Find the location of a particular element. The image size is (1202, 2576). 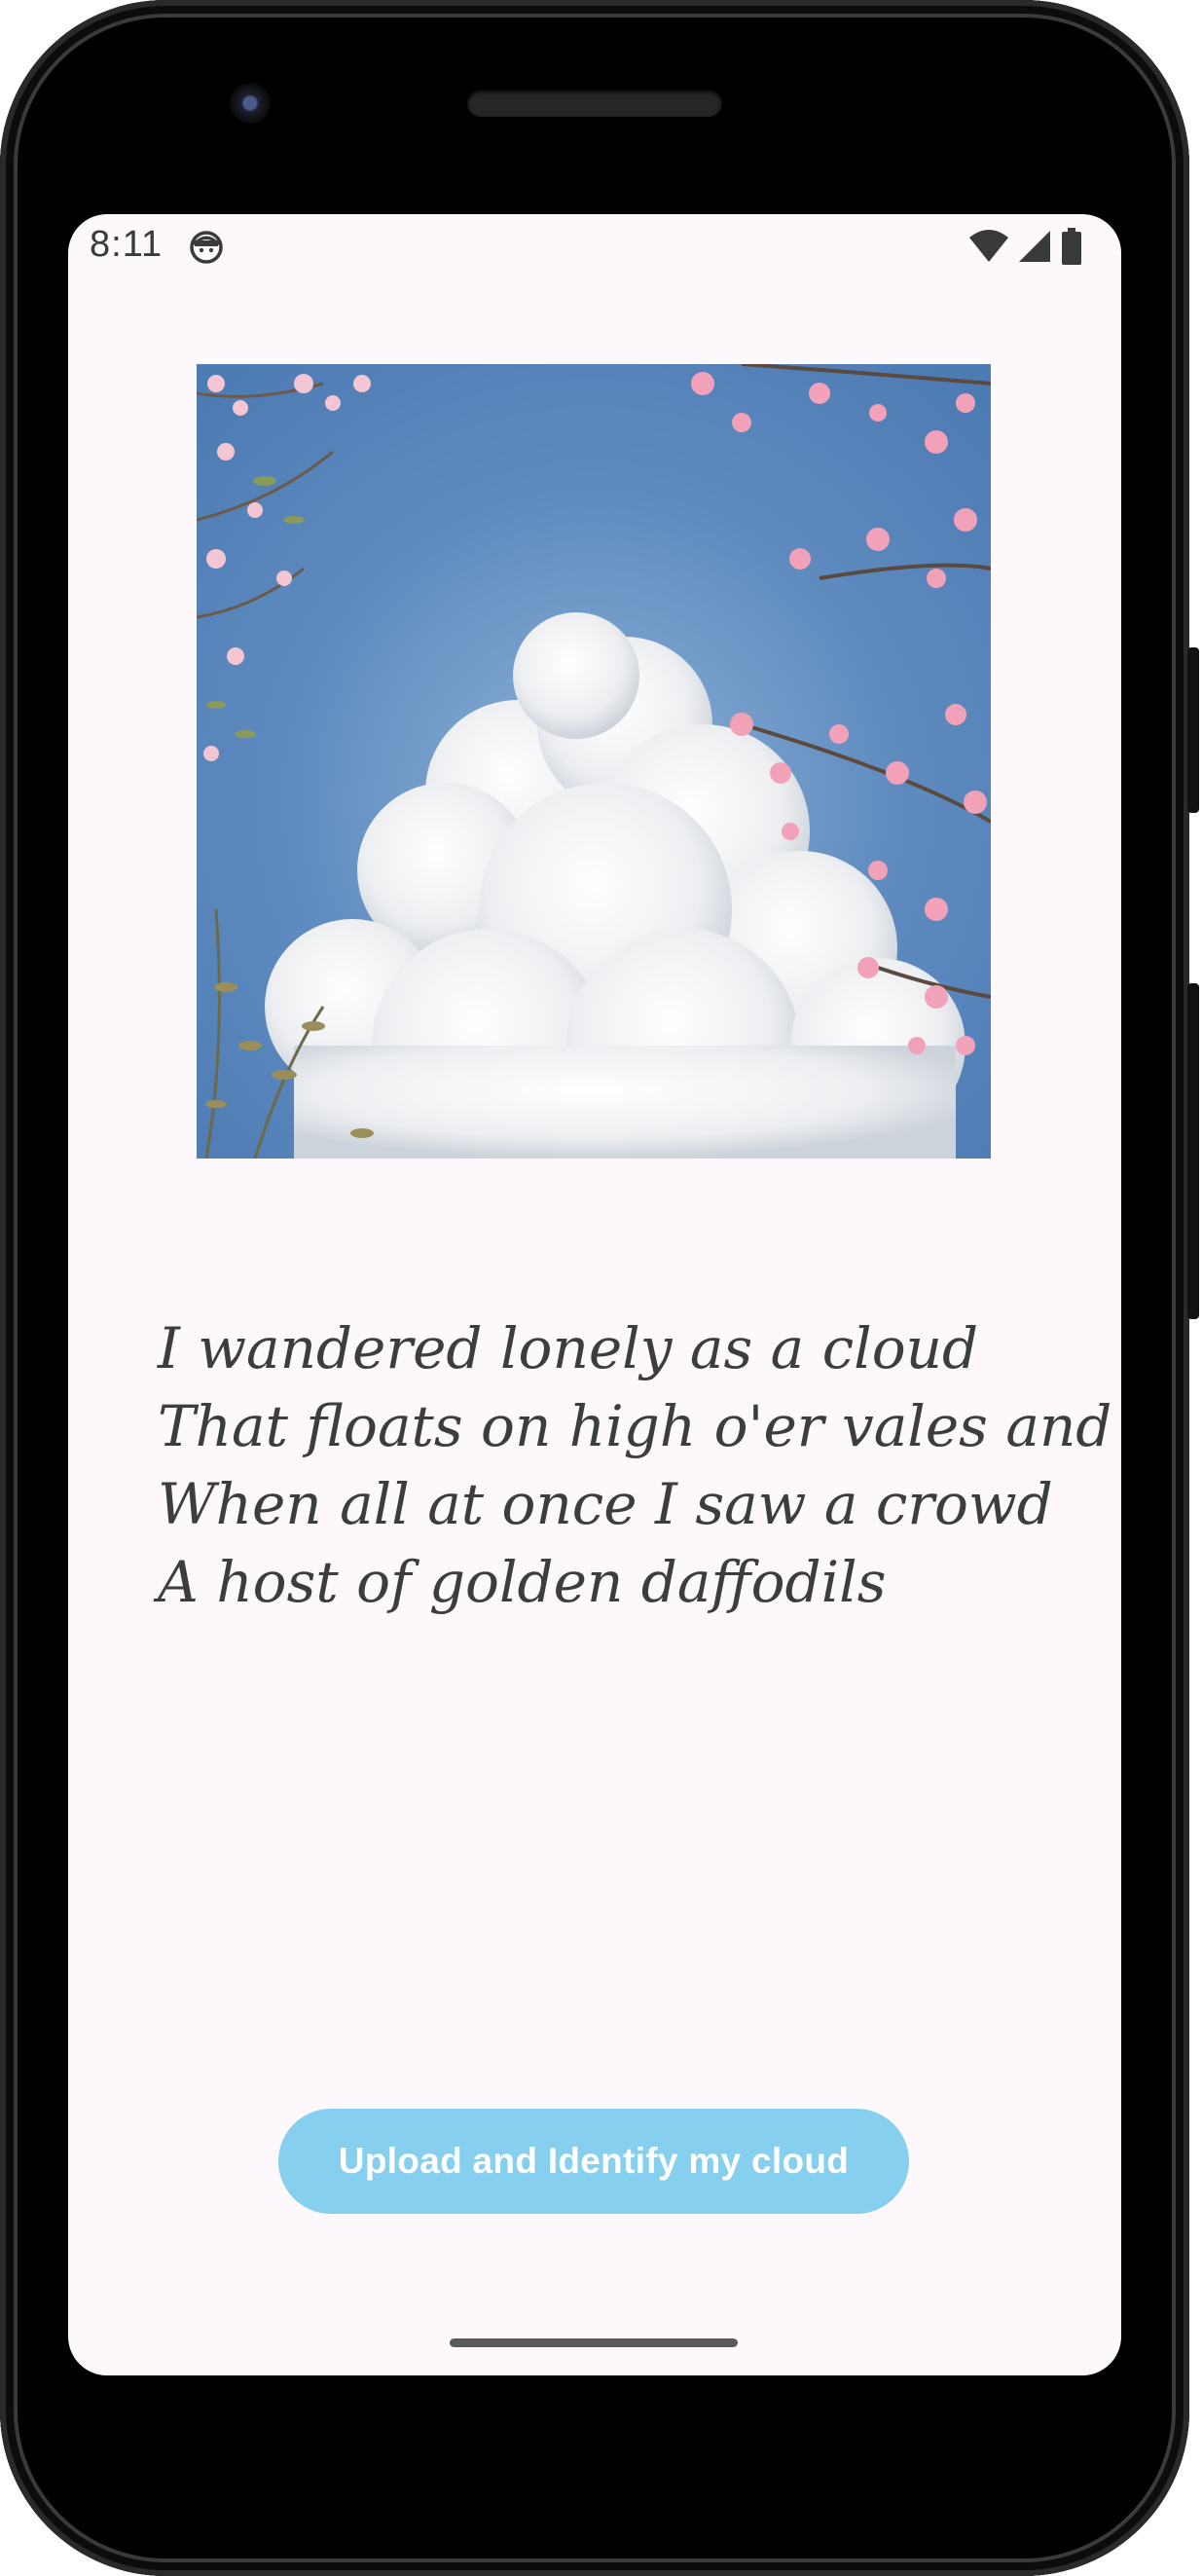

status-time: 8:11 is located at coordinates (127, 244).